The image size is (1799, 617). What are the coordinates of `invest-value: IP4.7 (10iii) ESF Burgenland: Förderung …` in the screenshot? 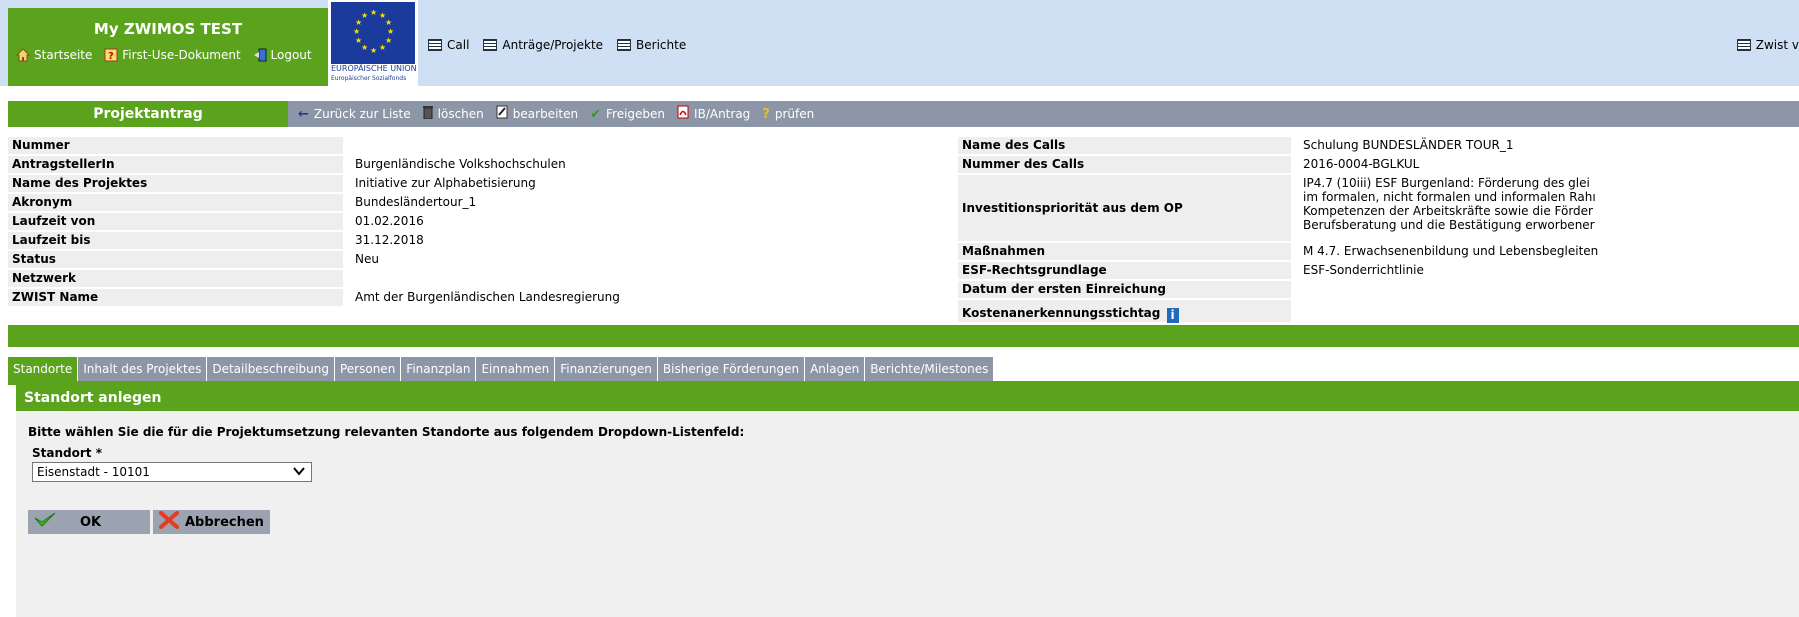 It's located at (1551, 209).